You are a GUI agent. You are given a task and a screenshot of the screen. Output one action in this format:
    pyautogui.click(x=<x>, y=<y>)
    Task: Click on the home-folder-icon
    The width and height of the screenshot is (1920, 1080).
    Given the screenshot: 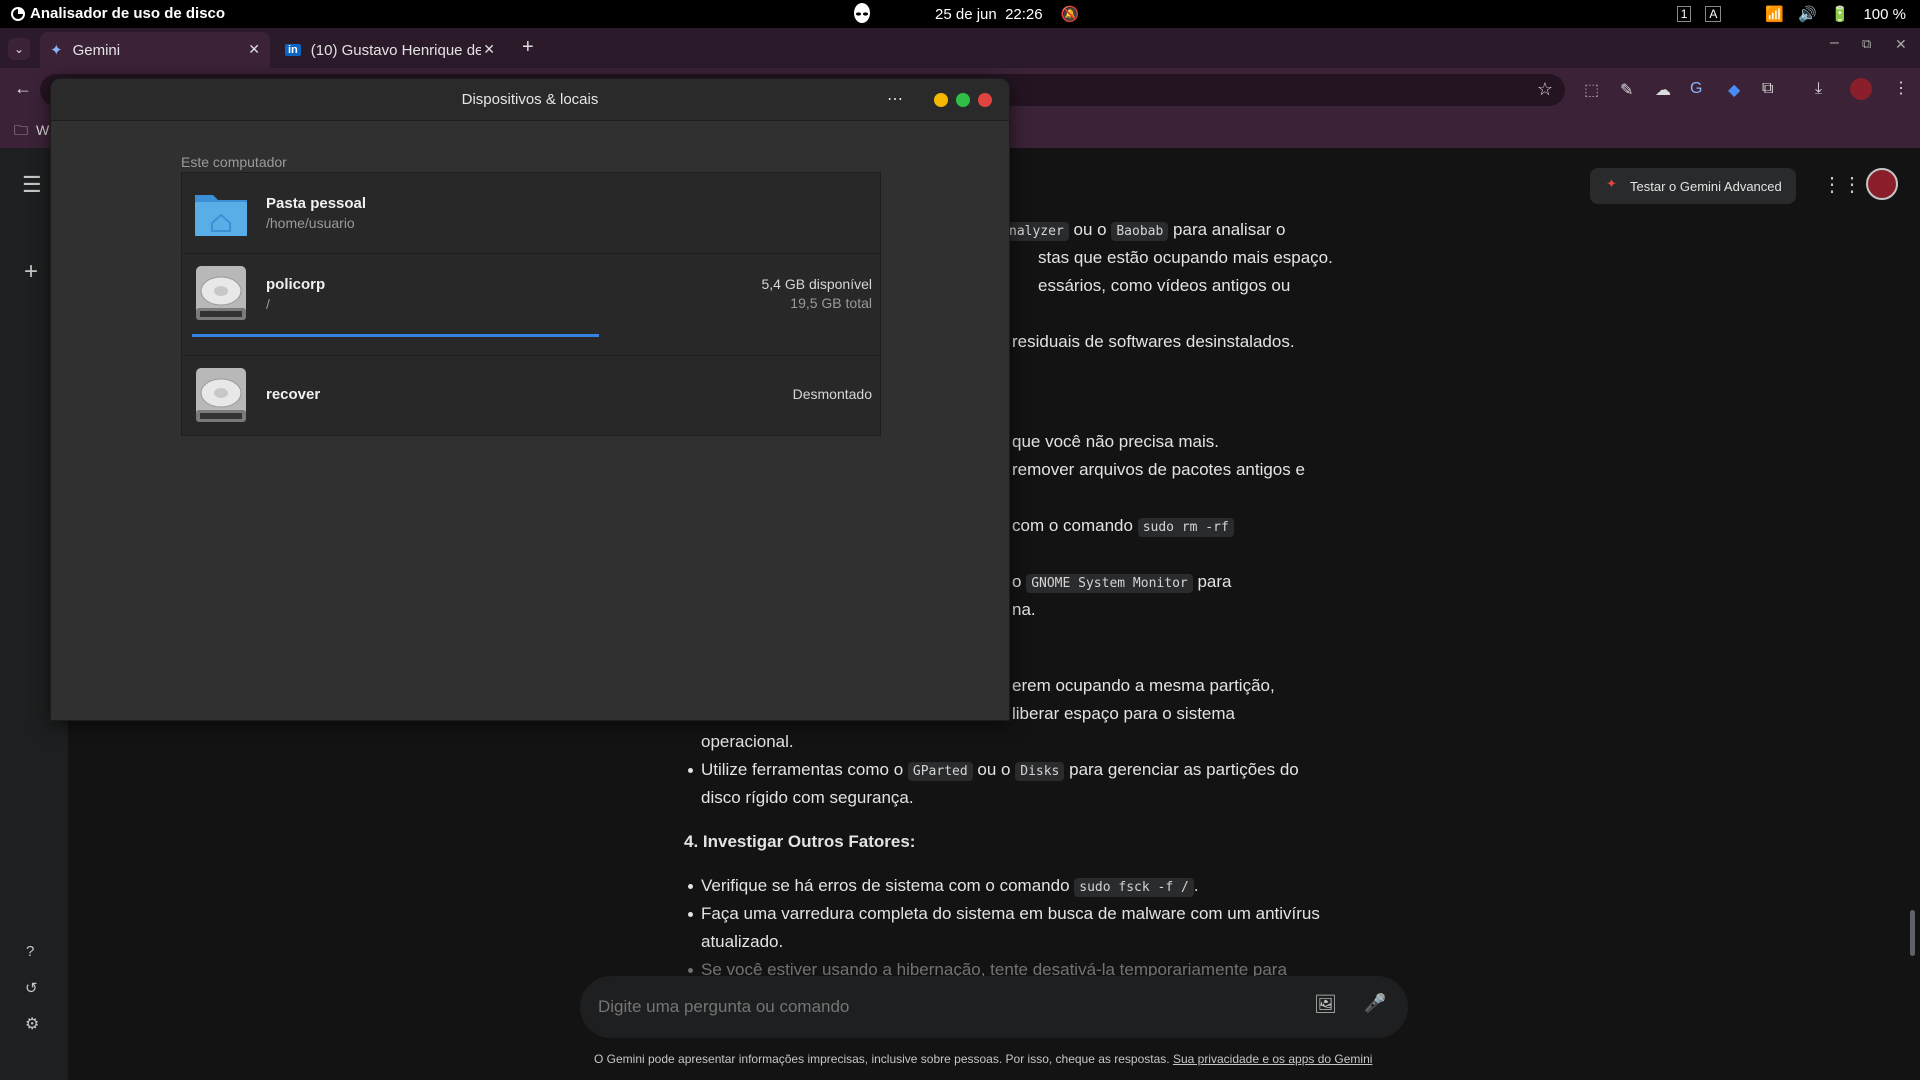 What is the action you would take?
    pyautogui.click(x=221, y=215)
    